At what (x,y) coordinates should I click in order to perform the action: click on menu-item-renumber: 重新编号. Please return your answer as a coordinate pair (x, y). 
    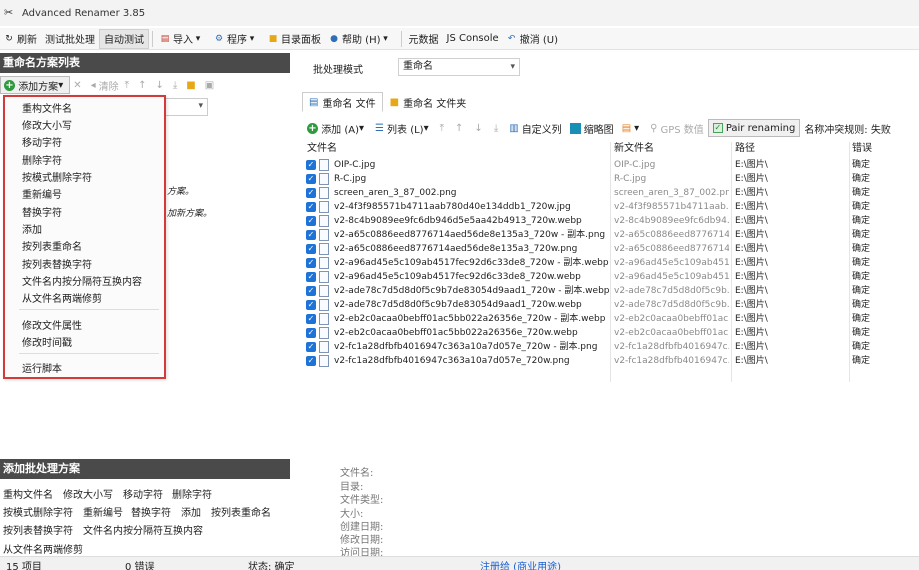
    Looking at the image, I should click on (42, 193).